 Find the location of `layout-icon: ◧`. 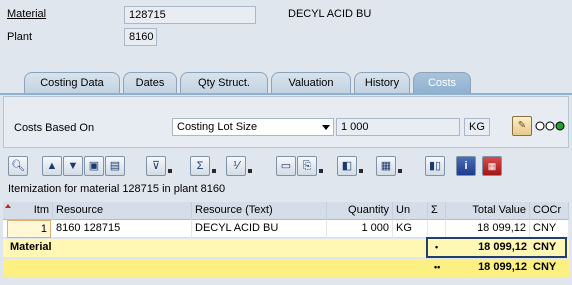

layout-icon: ◧ is located at coordinates (347, 166).